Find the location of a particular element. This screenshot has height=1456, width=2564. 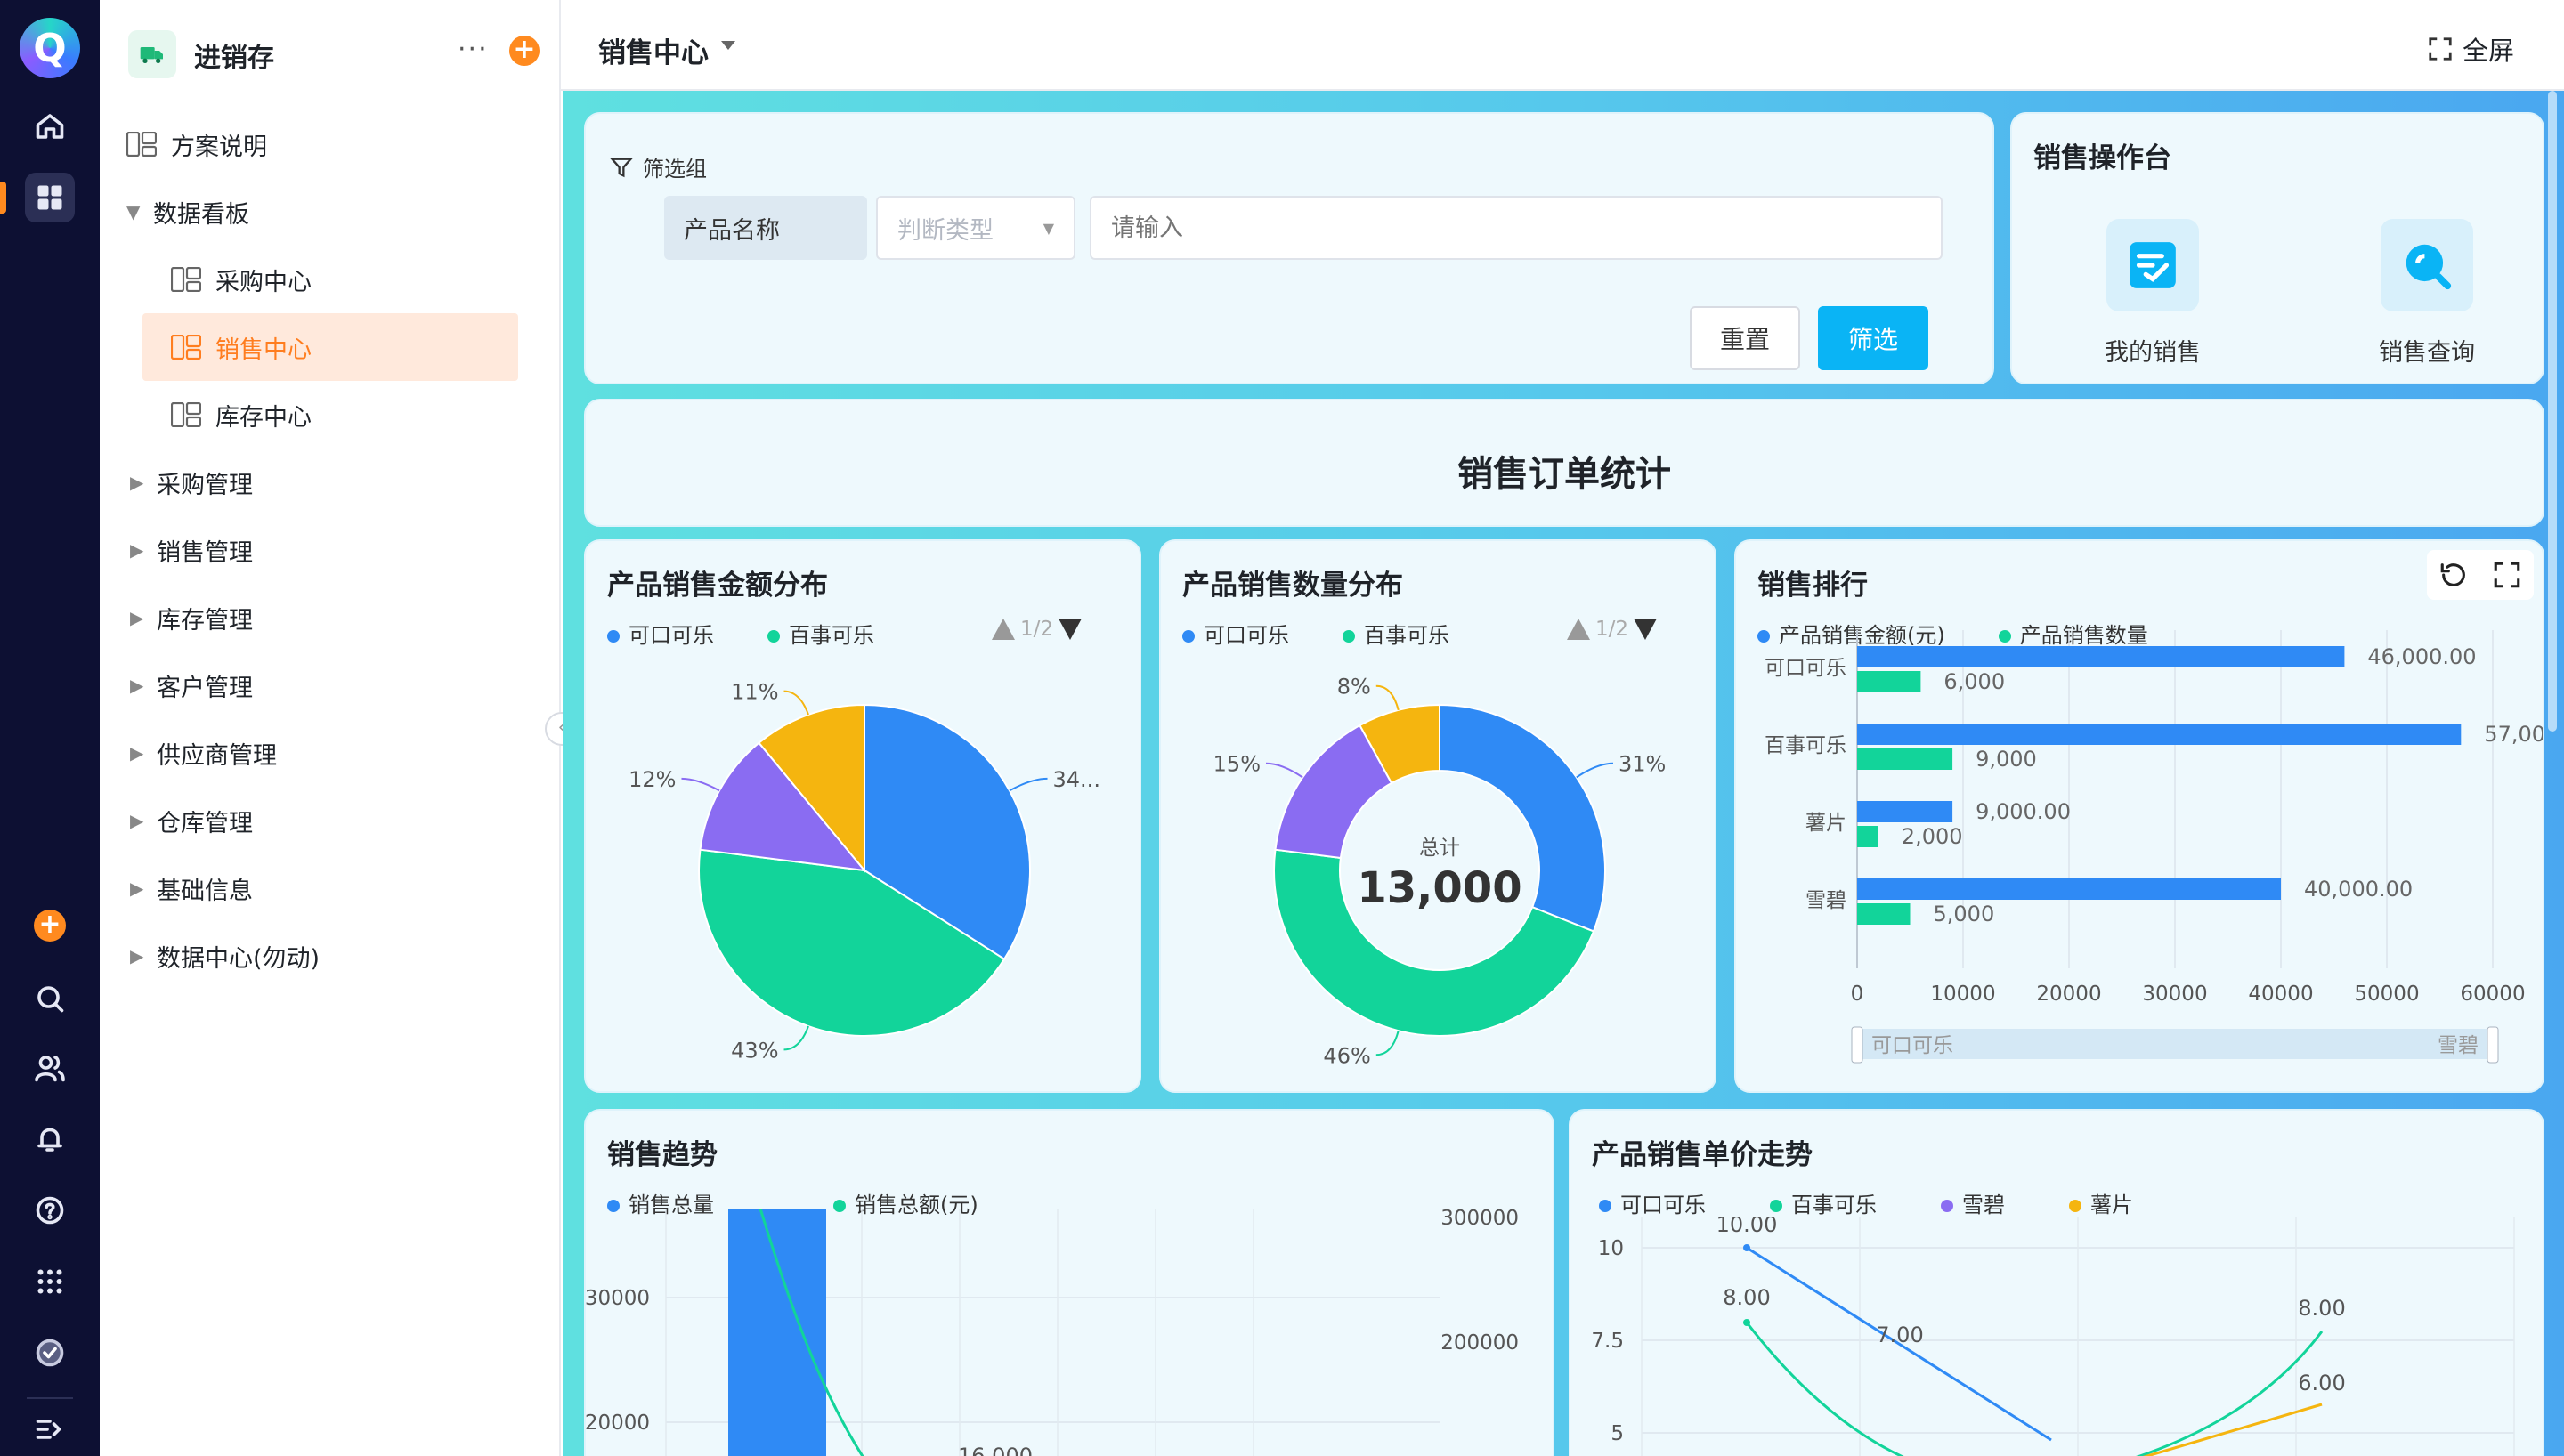

sidebar-item-label: 供应商管理 is located at coordinates (217, 755).